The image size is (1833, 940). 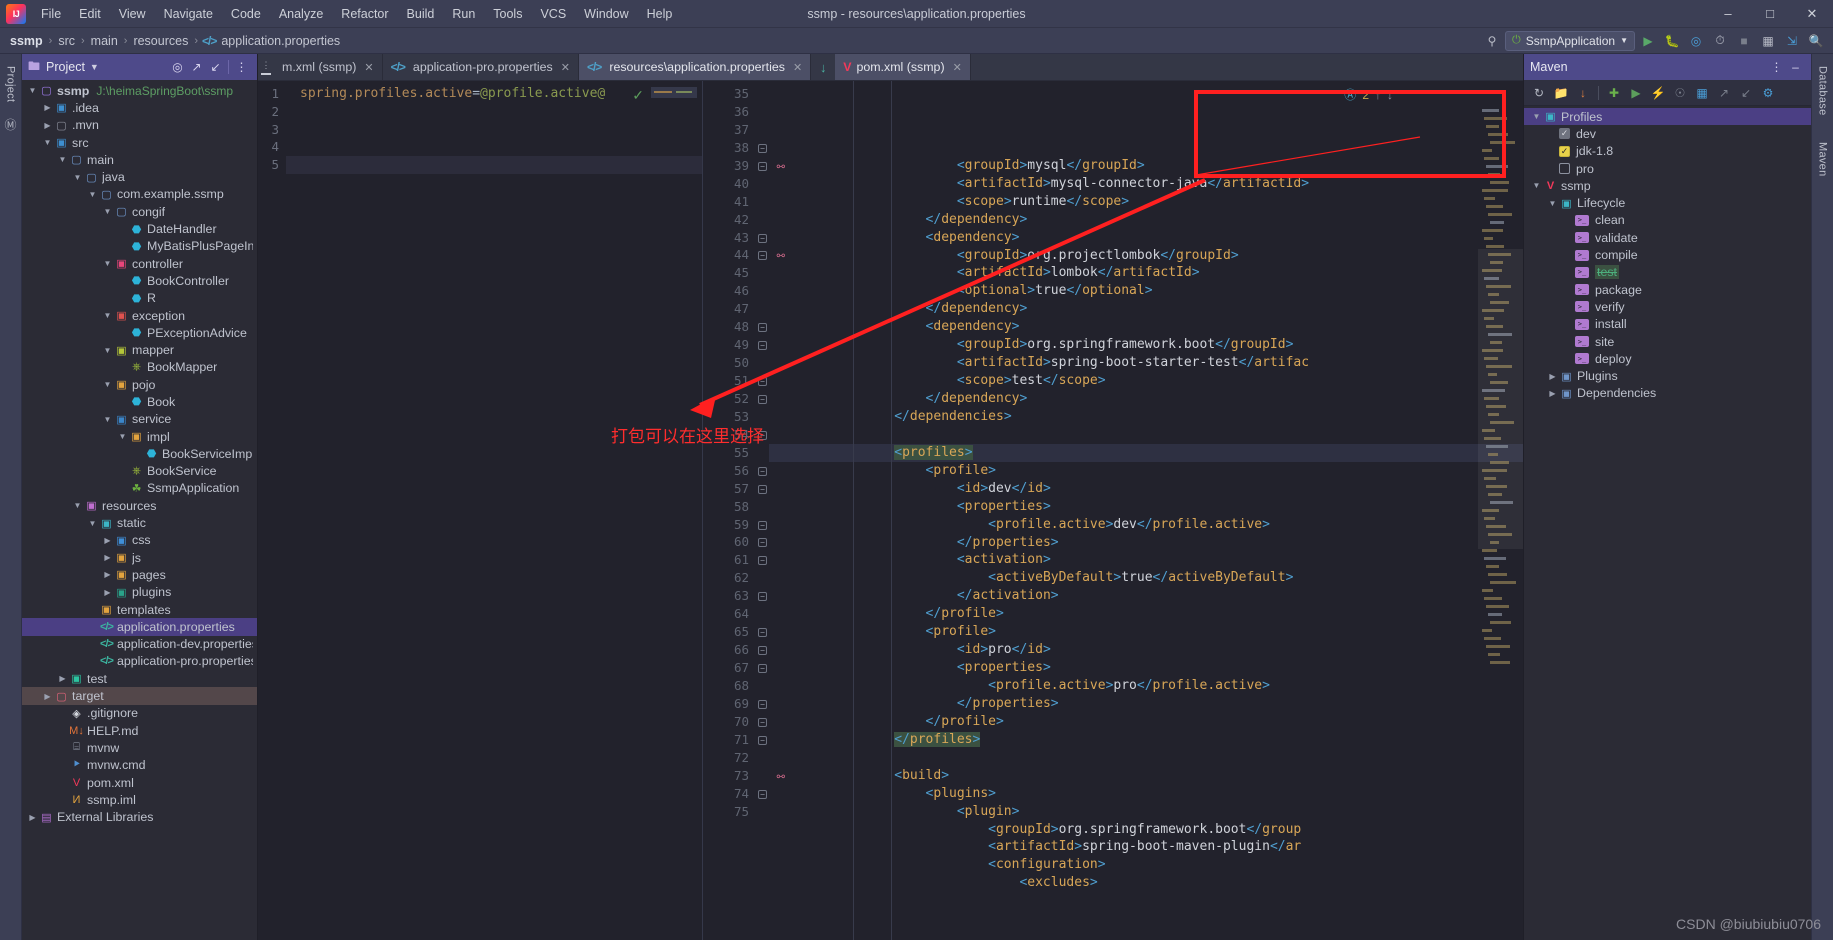 I want to click on menu-item-window: Window, so click(x=606, y=14).